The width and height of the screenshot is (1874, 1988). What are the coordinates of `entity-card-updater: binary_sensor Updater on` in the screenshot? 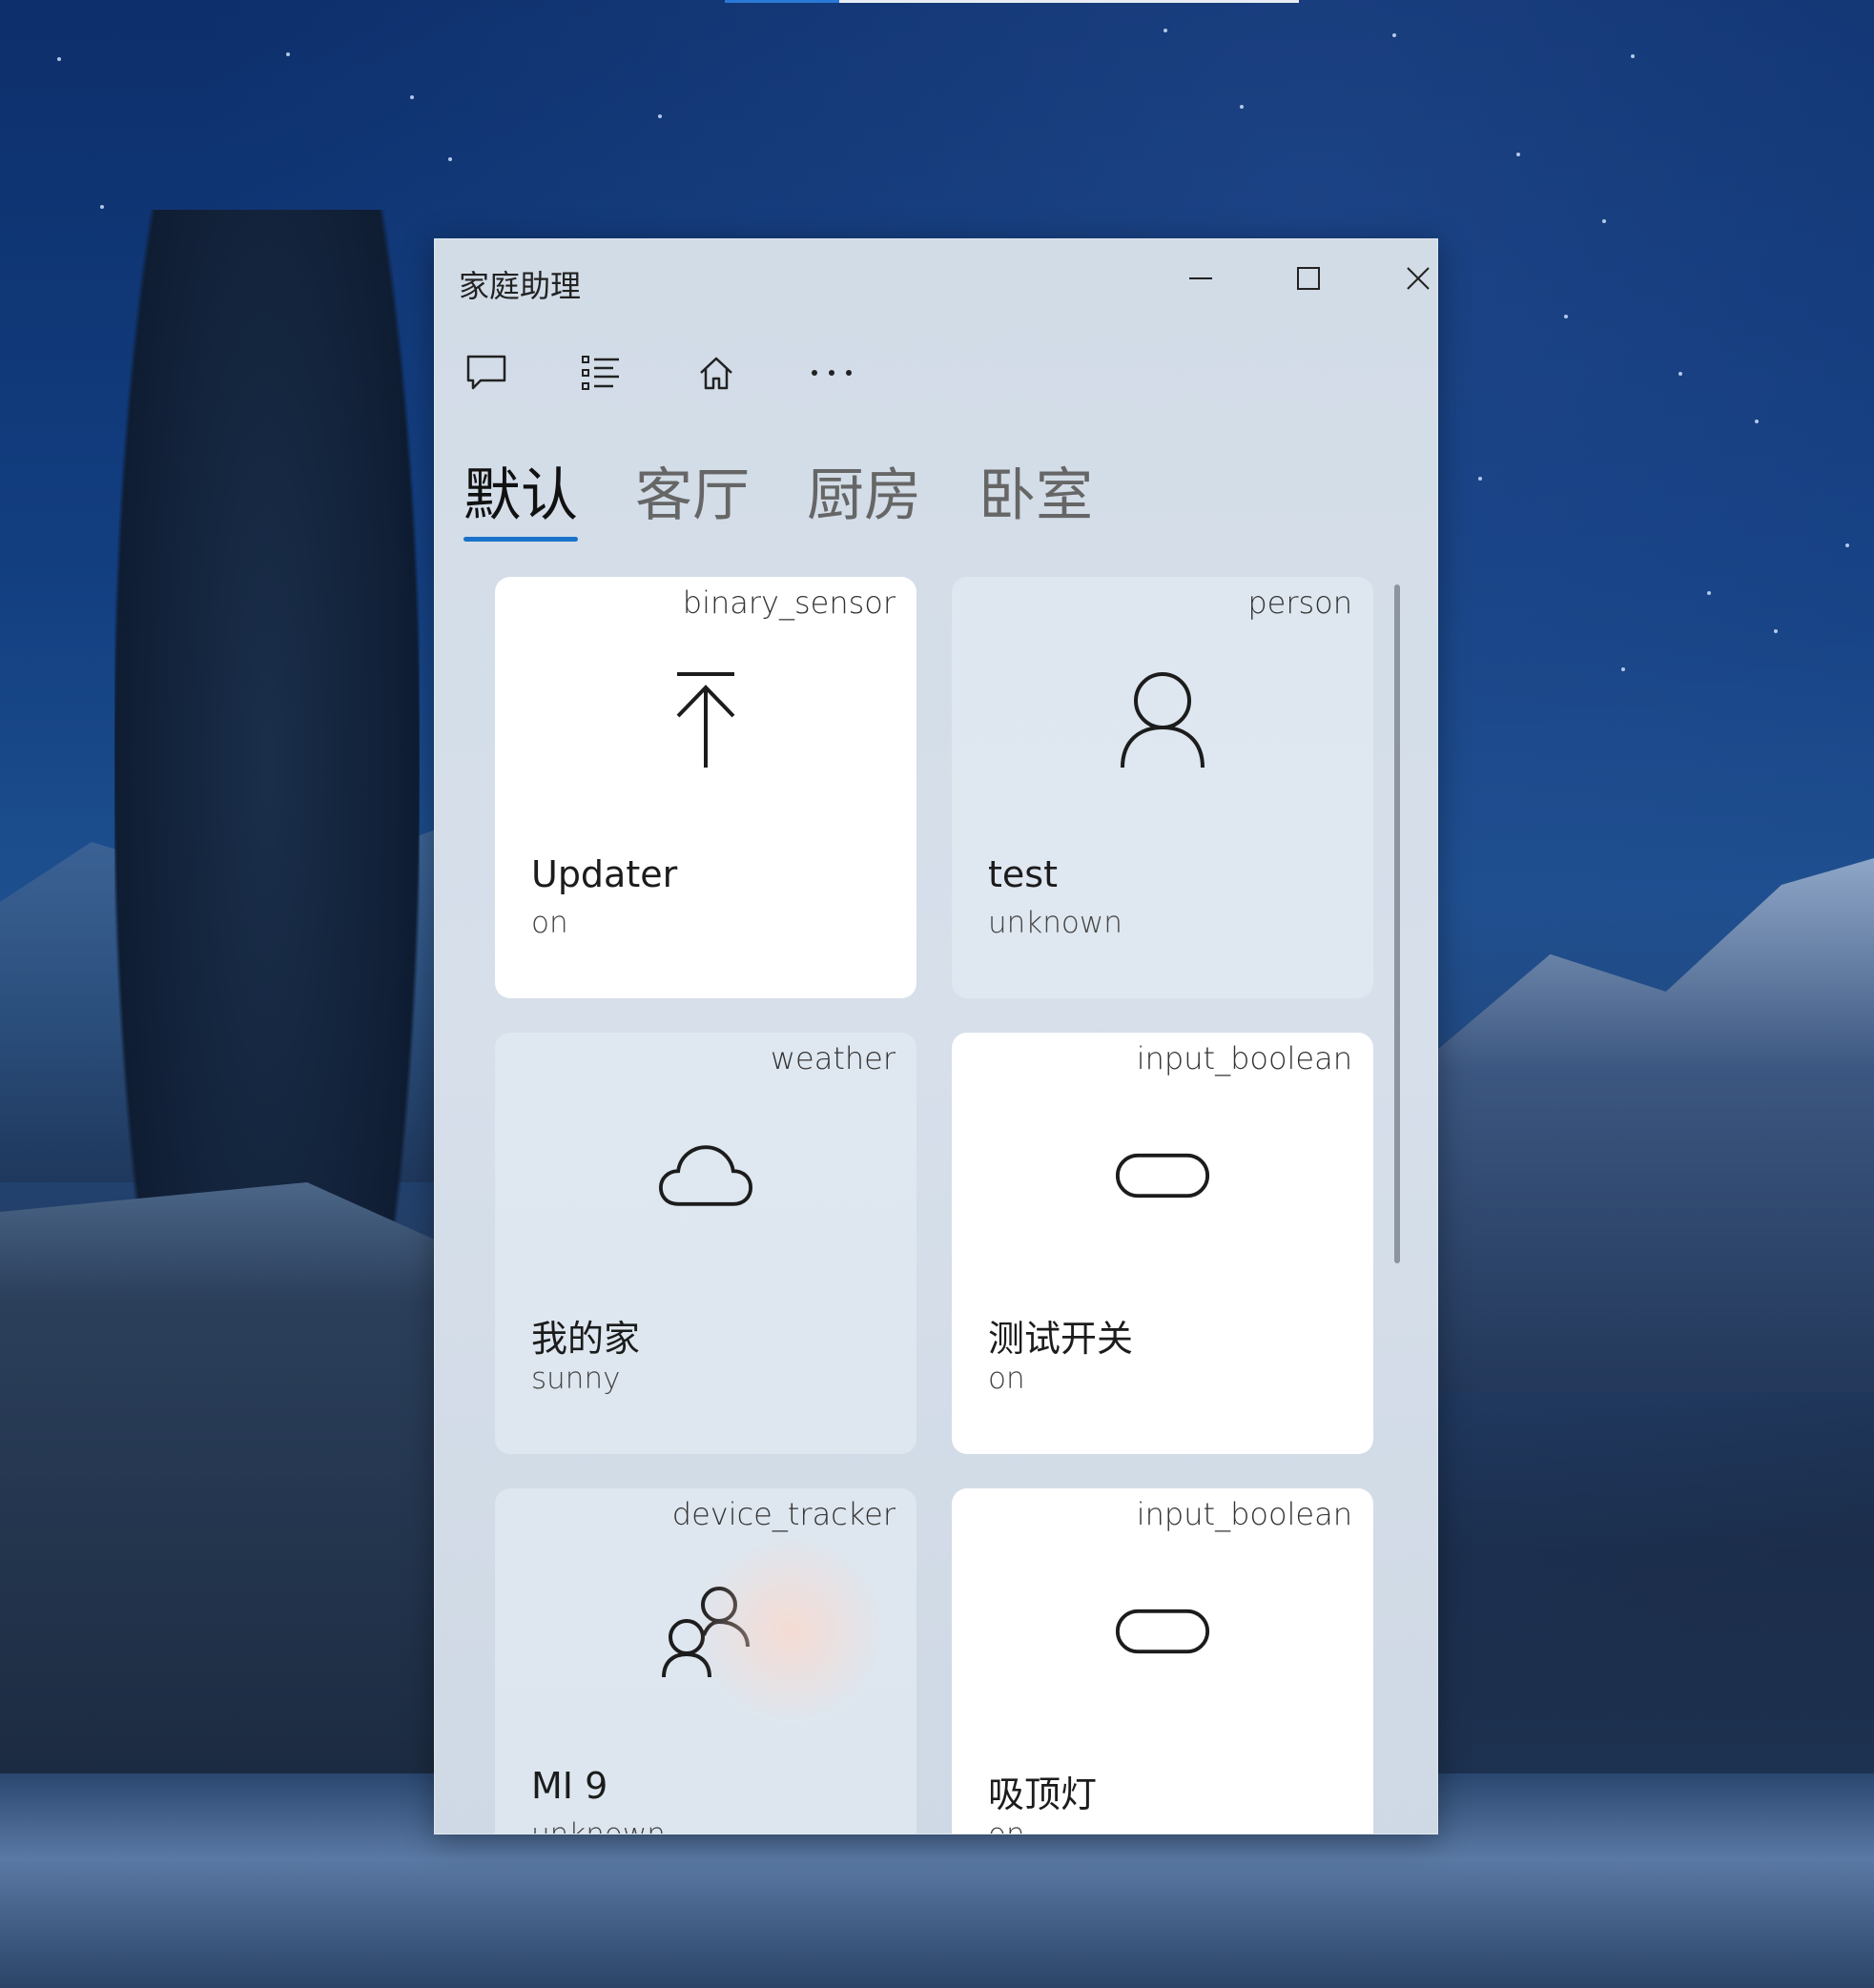 It's located at (705, 787).